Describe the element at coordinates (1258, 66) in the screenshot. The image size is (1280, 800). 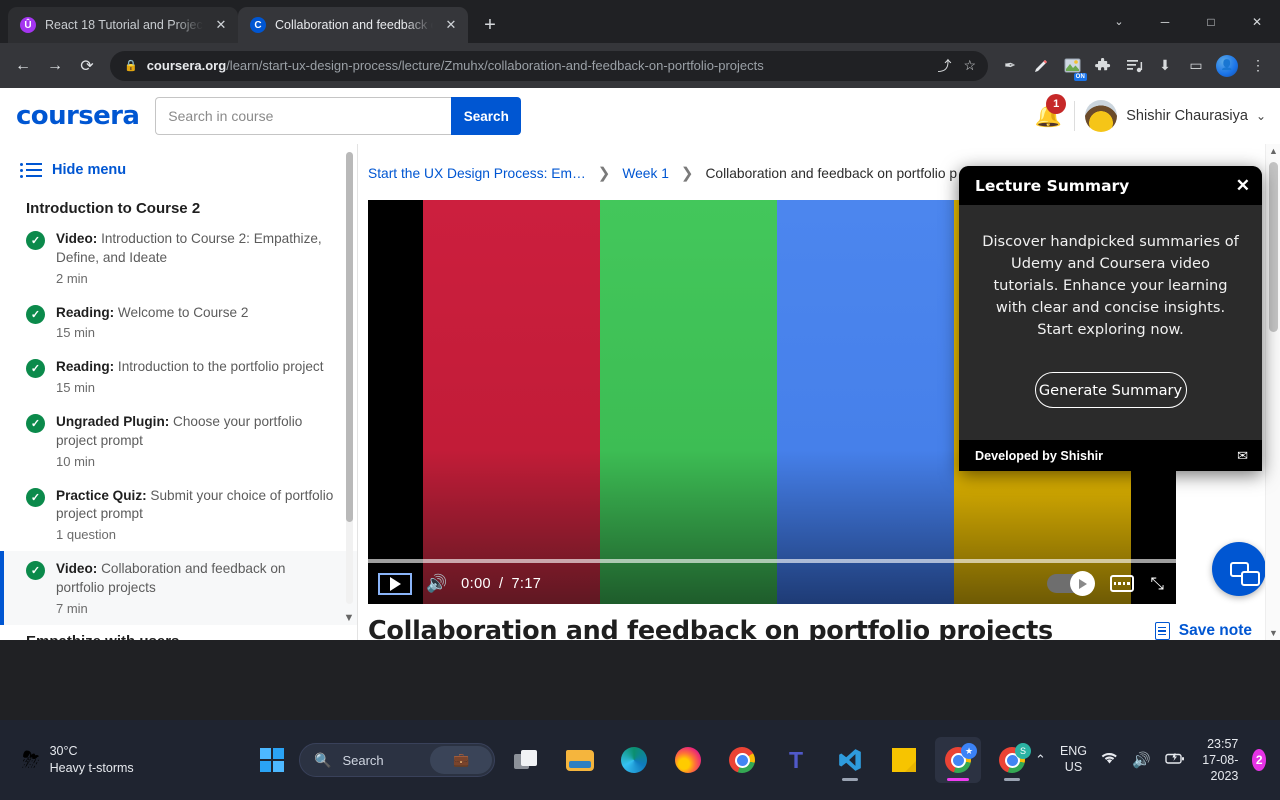
I see `chrome-menu-icon: ⋮` at that location.